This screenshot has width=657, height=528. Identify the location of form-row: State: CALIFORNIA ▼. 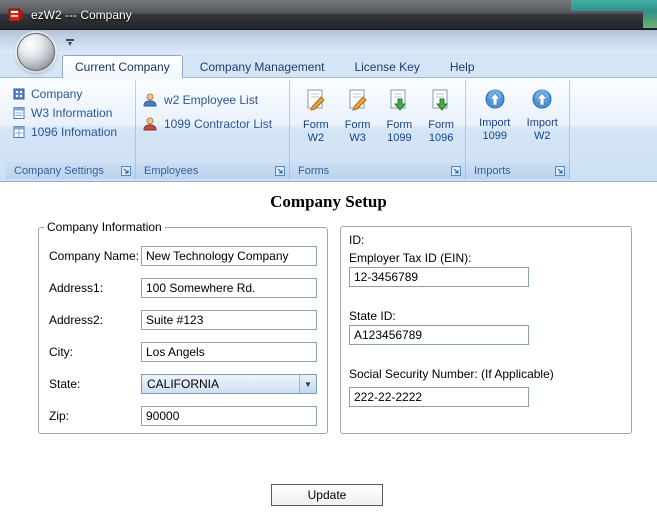
(183, 385).